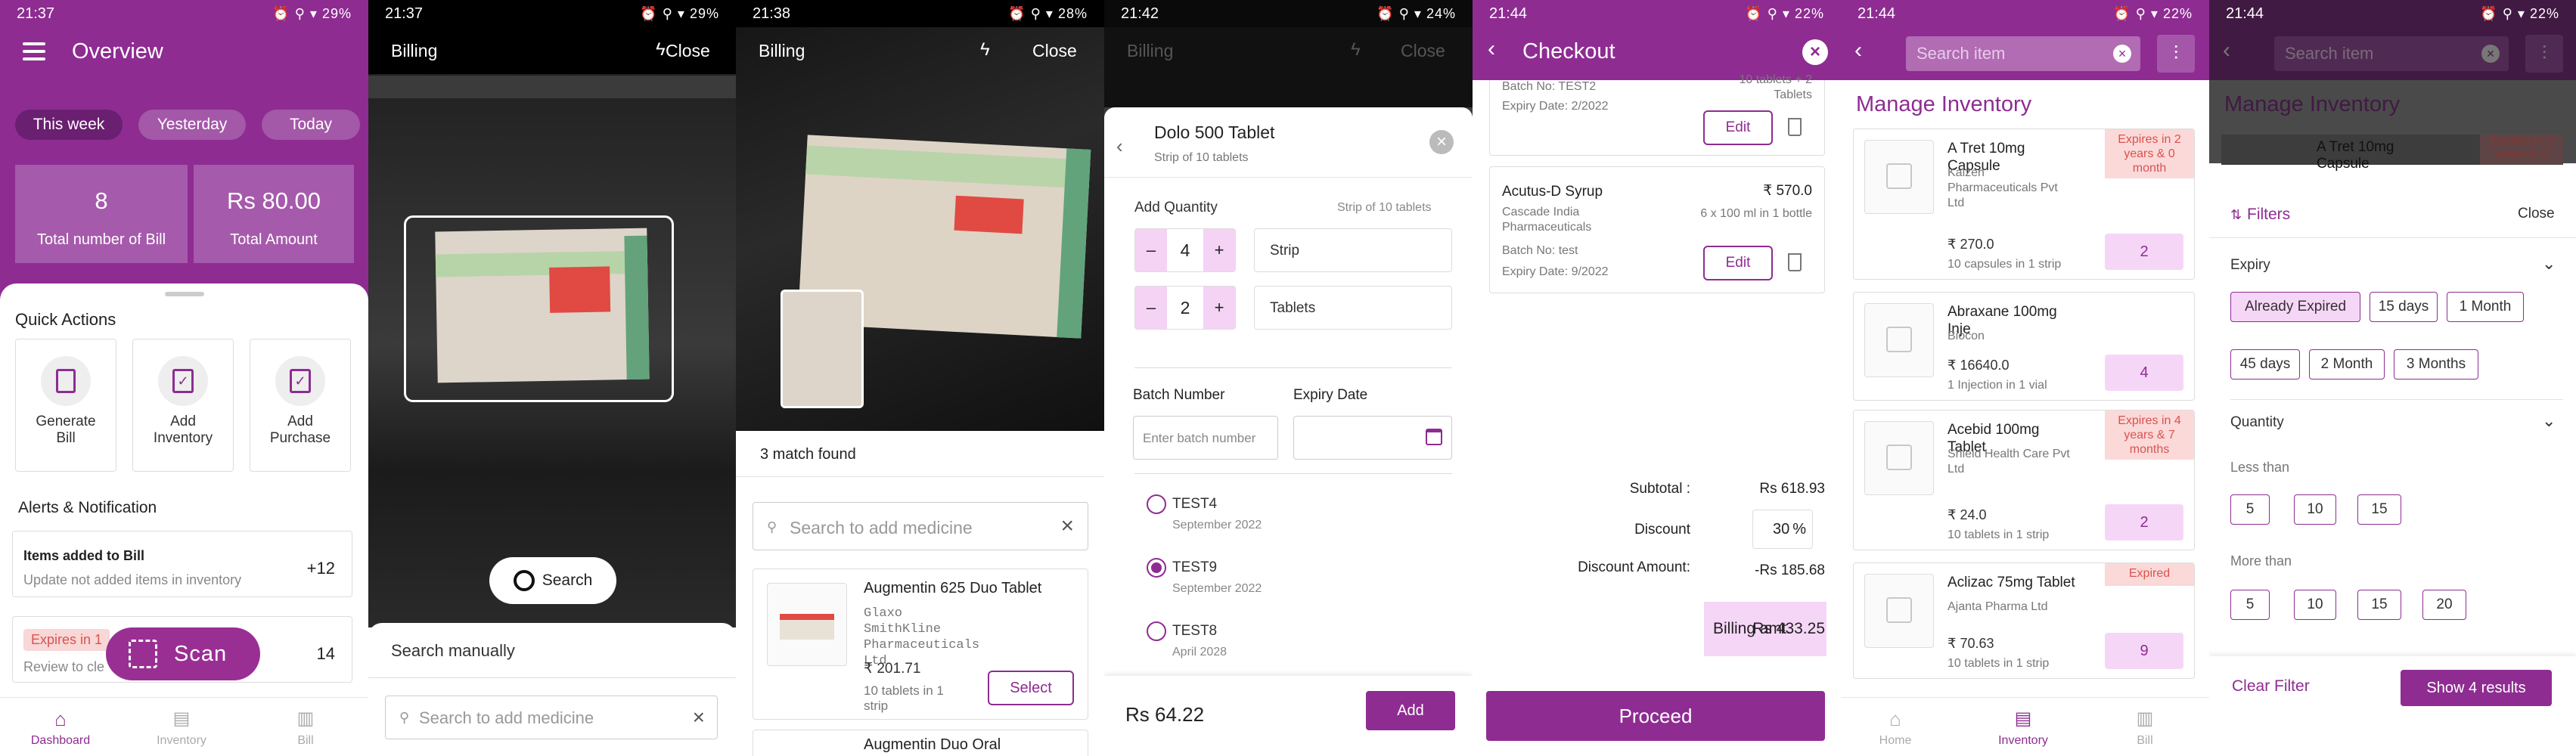 The height and width of the screenshot is (756, 2576). Describe the element at coordinates (2250, 510) in the screenshot. I see `chip-less-5: 5` at that location.